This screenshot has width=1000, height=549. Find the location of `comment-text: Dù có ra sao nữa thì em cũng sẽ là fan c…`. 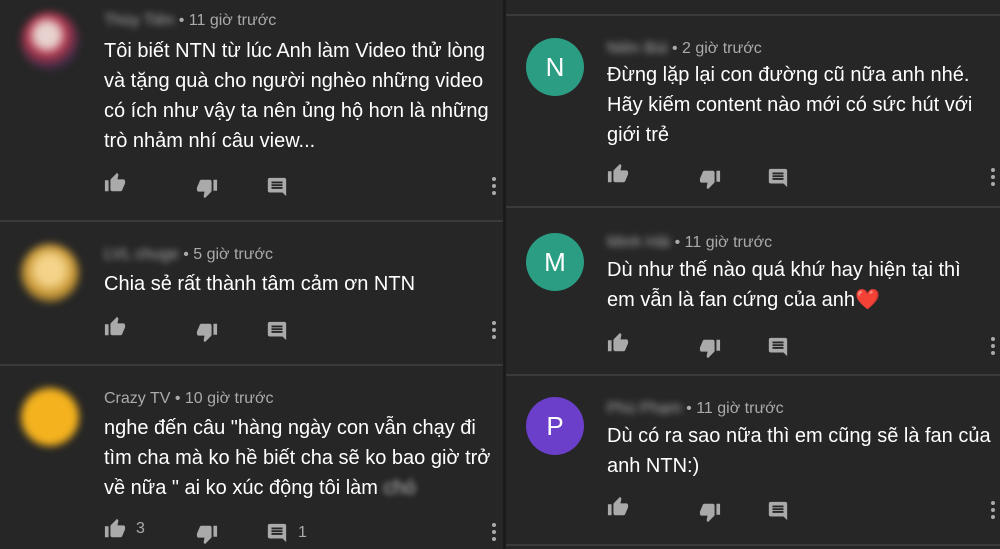

comment-text: Dù có ra sao nữa thì em cũng sẽ là fan c… is located at coordinates (799, 451).